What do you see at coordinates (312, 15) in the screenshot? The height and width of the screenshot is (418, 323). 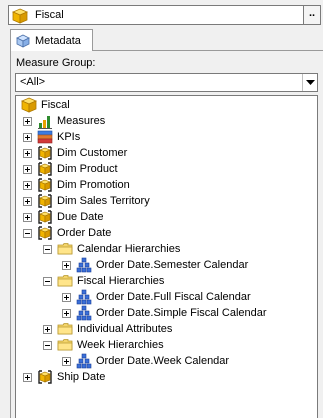 I see `browse-cube-button: ..` at bounding box center [312, 15].